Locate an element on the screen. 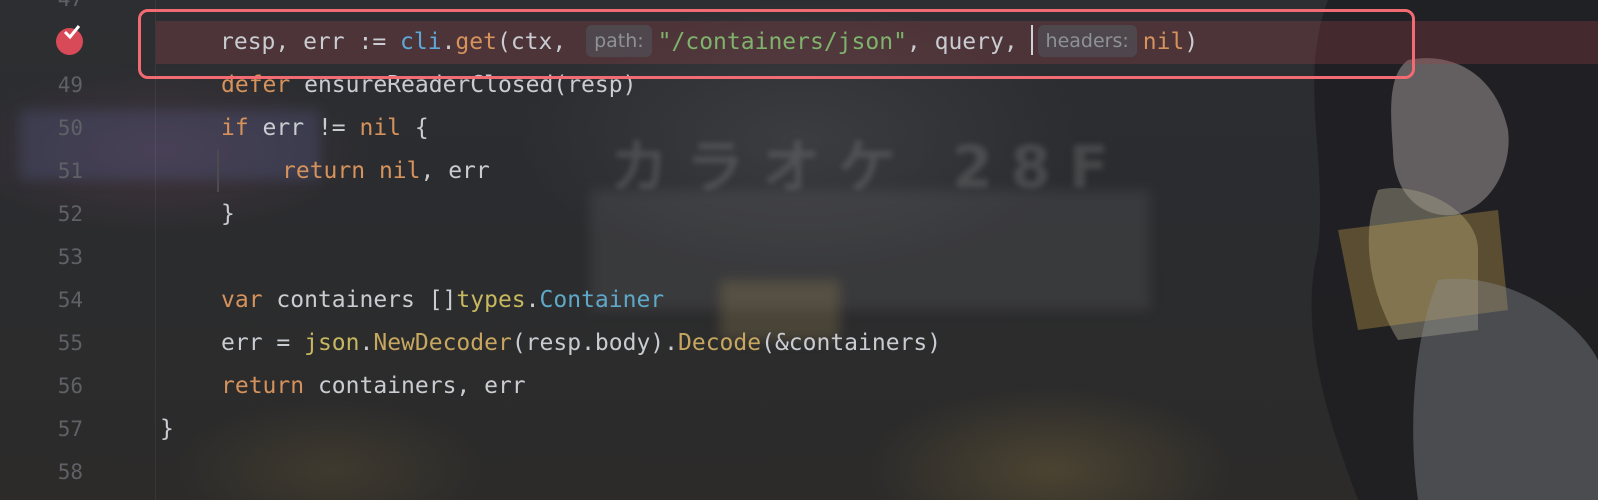  code-line-51: return nil, err is located at coordinates (386, 171).